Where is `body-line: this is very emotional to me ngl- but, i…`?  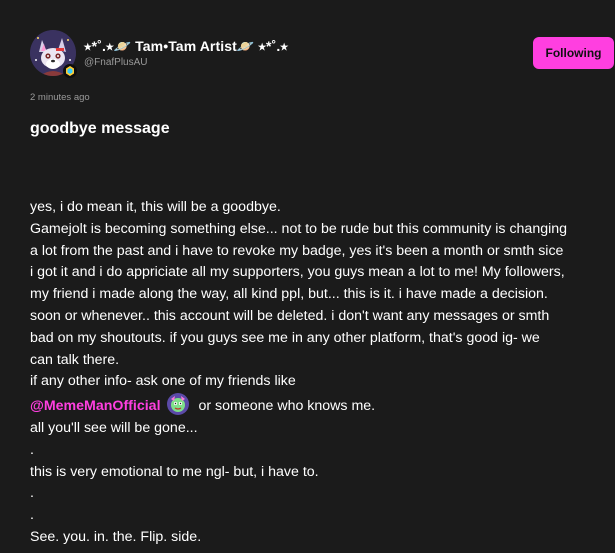
body-line: this is very emotional to me ngl- but, i… is located at coordinates (174, 471).